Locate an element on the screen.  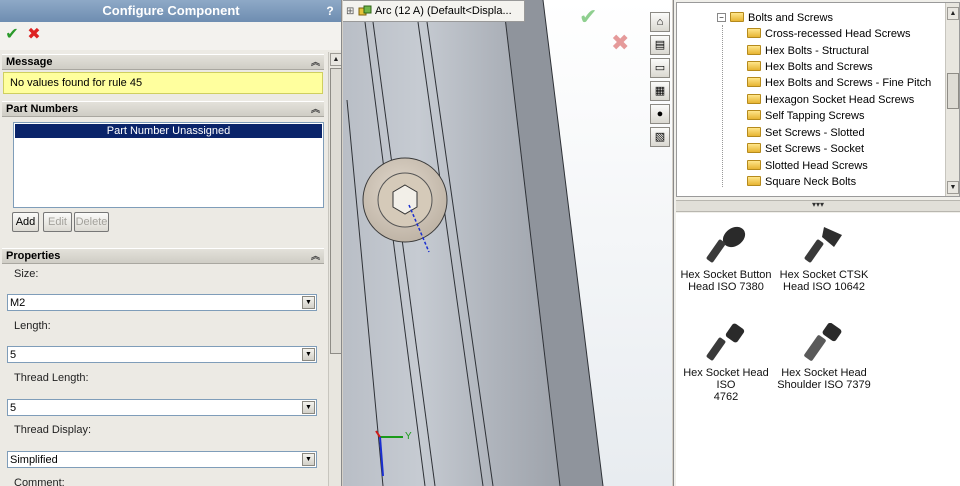
size-select: M2 ▼ is located at coordinates (162, 302).